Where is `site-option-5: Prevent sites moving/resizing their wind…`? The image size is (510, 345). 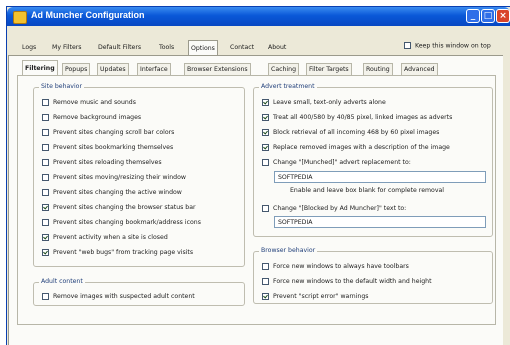
site-option-5: Prevent sites moving/resizing their wind… is located at coordinates (114, 177).